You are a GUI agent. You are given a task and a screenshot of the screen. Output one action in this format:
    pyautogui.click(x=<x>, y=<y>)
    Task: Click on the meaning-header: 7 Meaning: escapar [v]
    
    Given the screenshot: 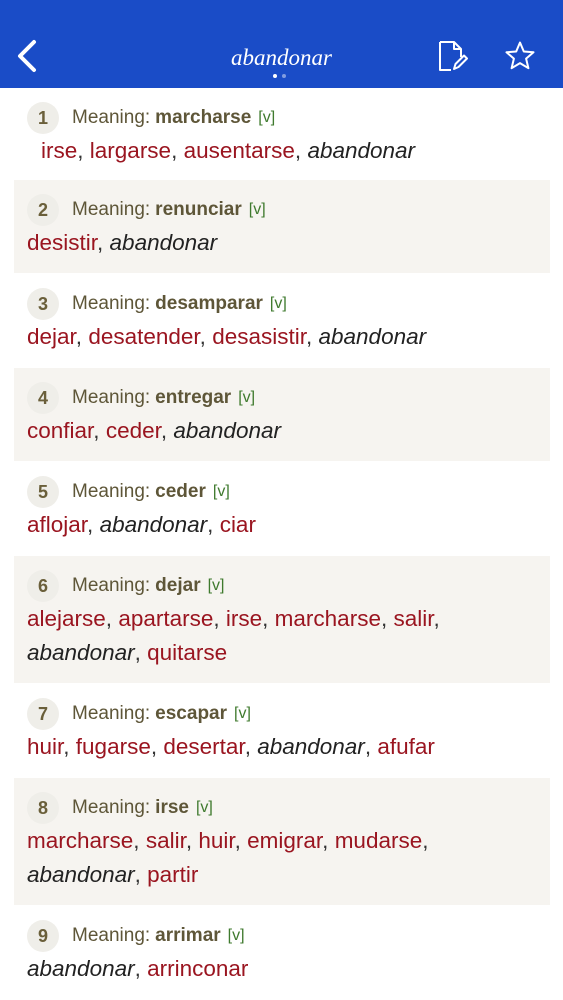 What is the action you would take?
    pyautogui.click(x=288, y=714)
    